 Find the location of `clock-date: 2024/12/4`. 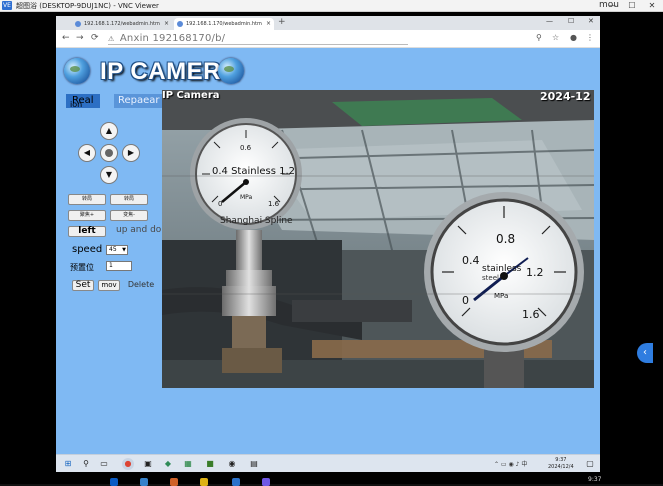

clock-date: 2024/12/4 is located at coordinates (561, 467).